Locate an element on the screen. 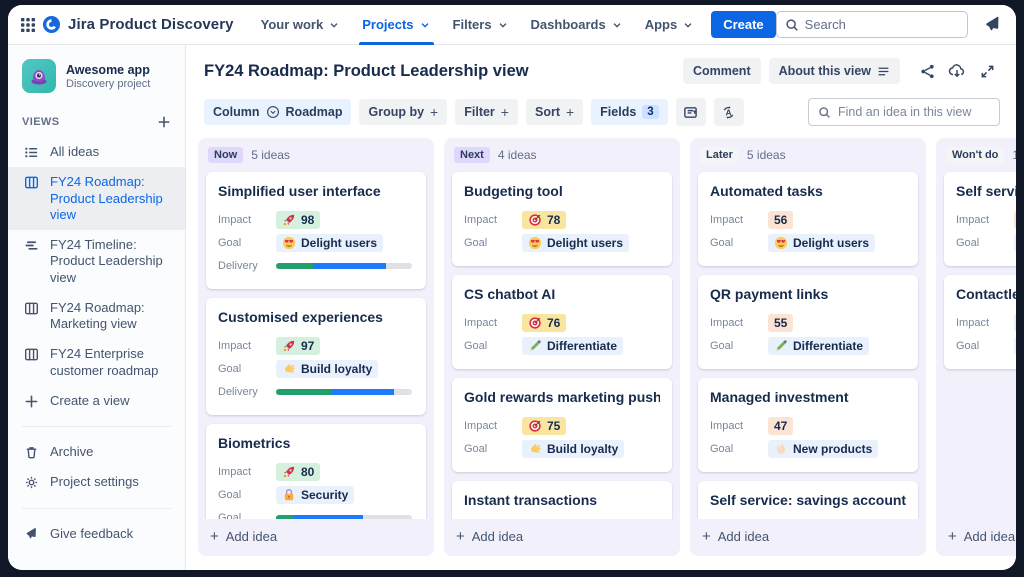 The height and width of the screenshot is (577, 1024). brand: Jira Product Discovery is located at coordinates (138, 24).